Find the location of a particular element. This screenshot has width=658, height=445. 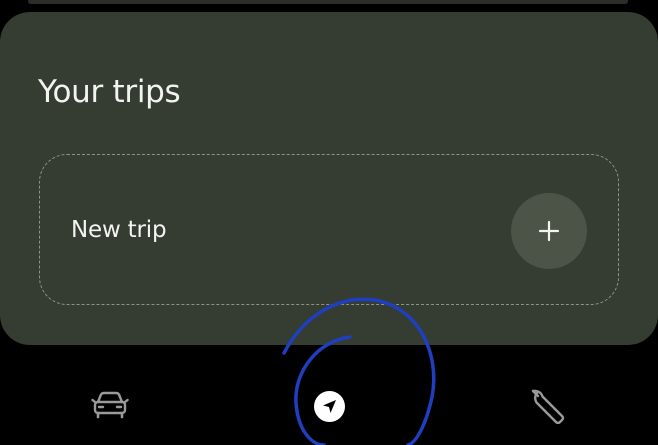

plus-icon is located at coordinates (549, 231).